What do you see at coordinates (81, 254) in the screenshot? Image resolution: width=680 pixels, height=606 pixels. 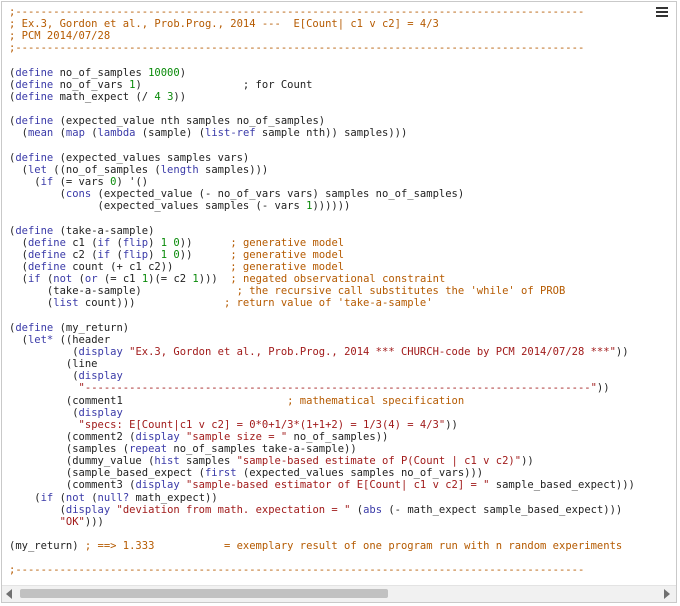 I see `code-token: c2 (` at bounding box center [81, 254].